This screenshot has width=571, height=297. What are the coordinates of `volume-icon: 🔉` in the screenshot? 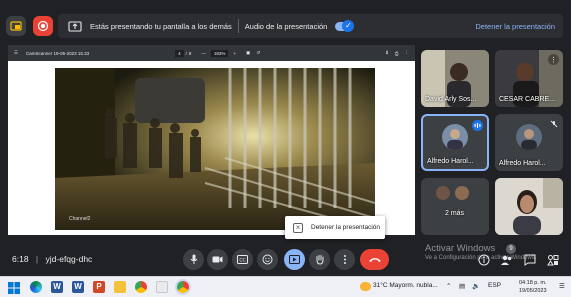 It's located at (476, 286).